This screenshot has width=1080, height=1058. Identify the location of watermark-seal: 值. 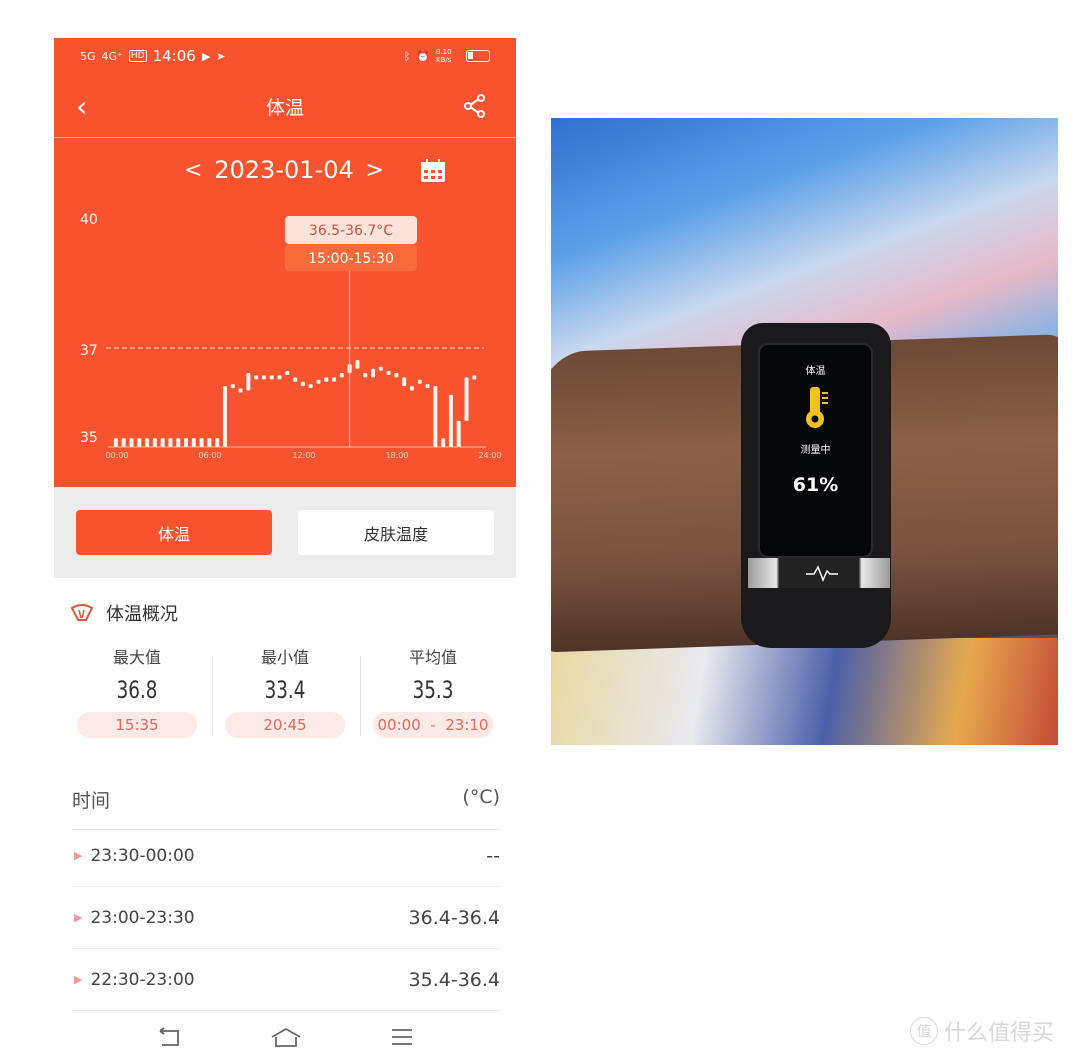
(924, 1031).